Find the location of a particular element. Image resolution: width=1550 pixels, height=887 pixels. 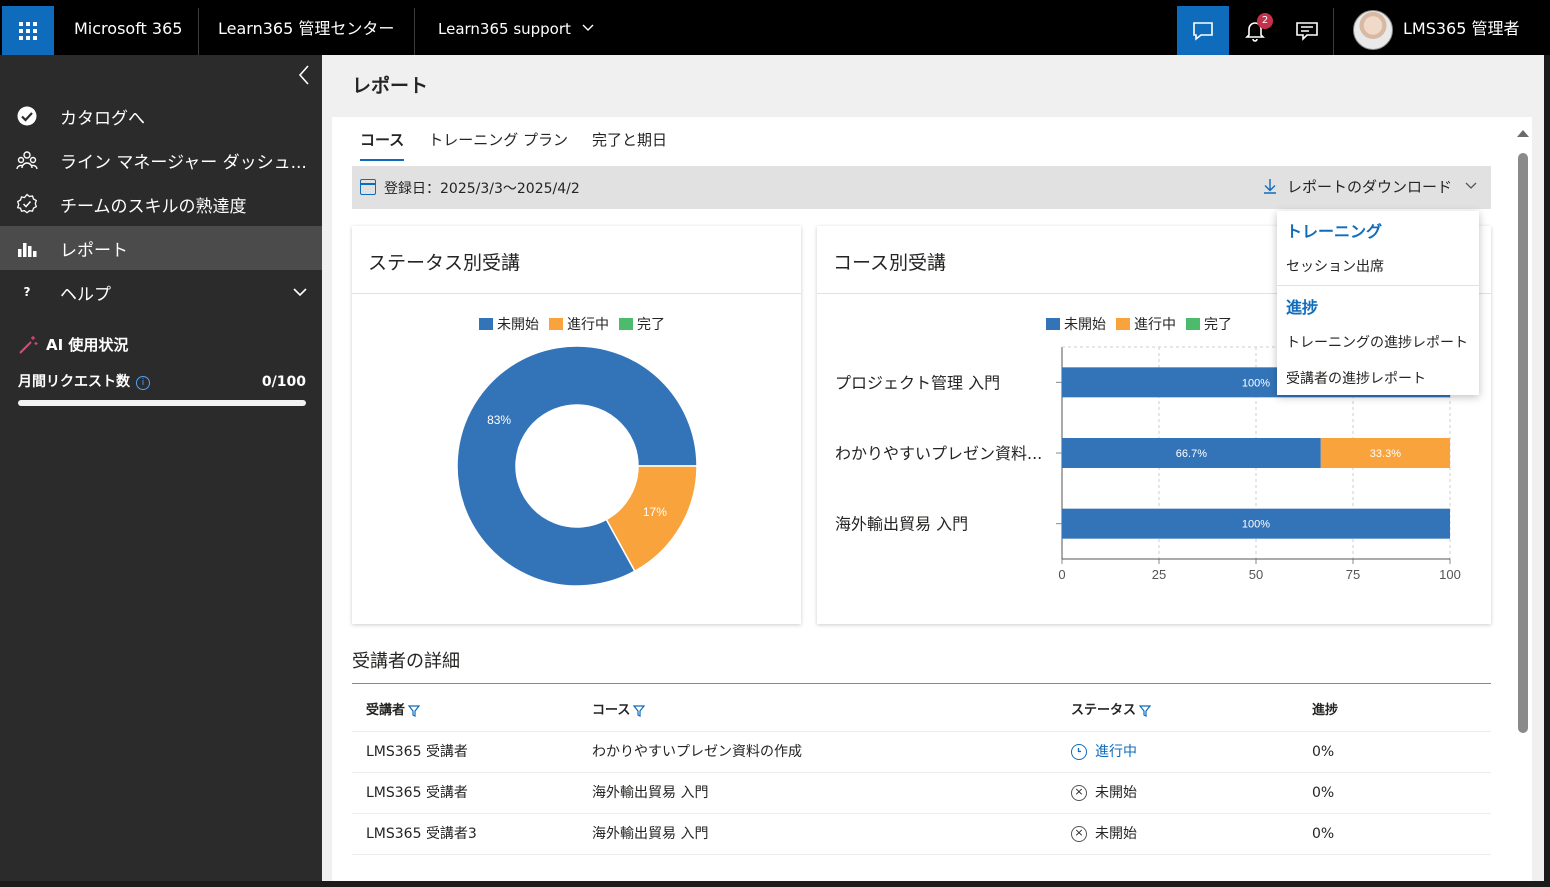

admin-center-title: Learn365 管理センター is located at coordinates (306, 27).